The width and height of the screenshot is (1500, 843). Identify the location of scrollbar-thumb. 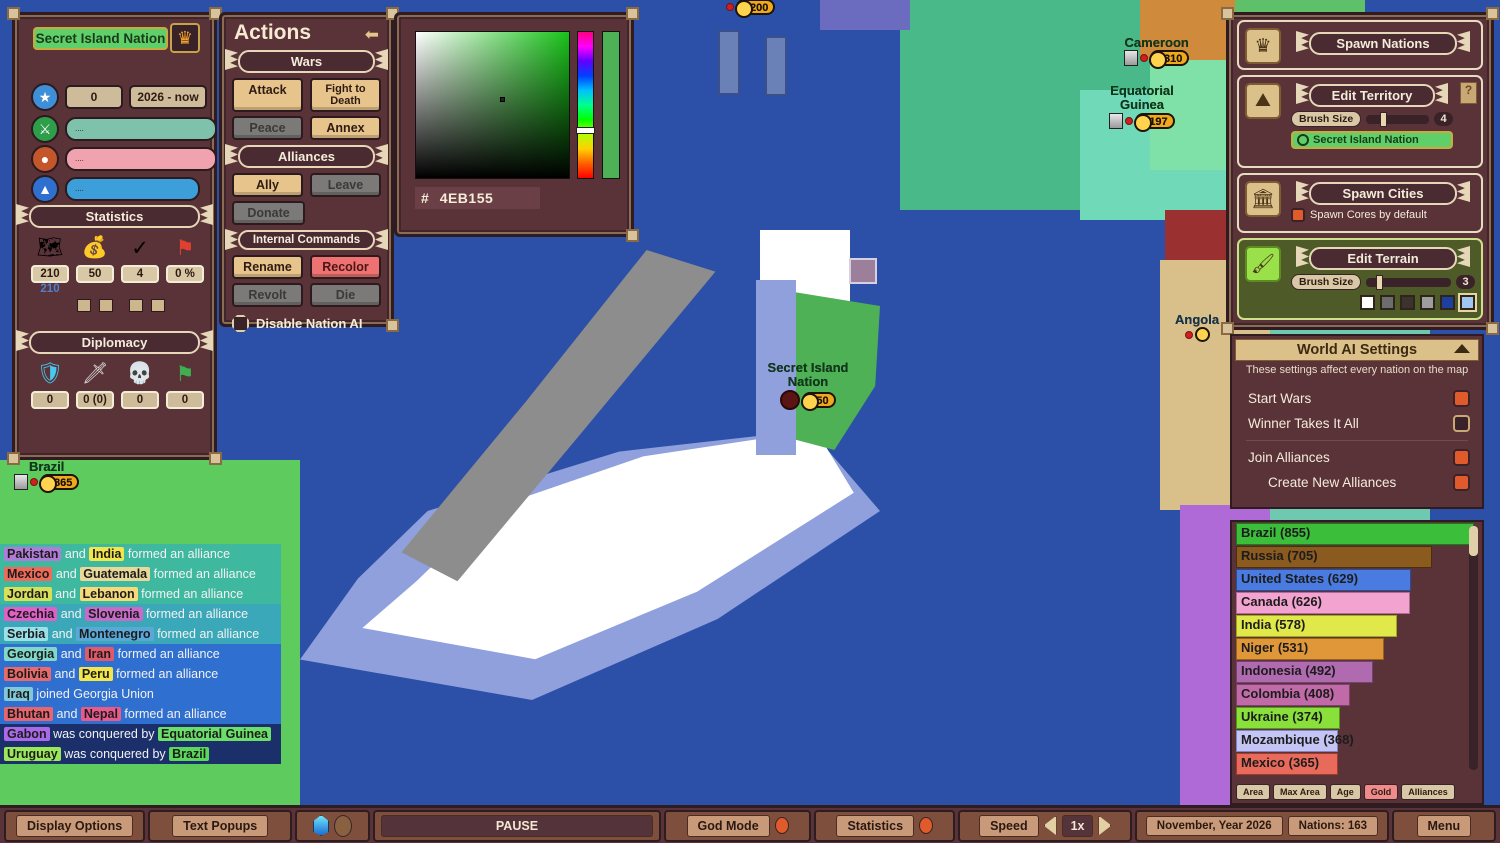
(1473, 541).